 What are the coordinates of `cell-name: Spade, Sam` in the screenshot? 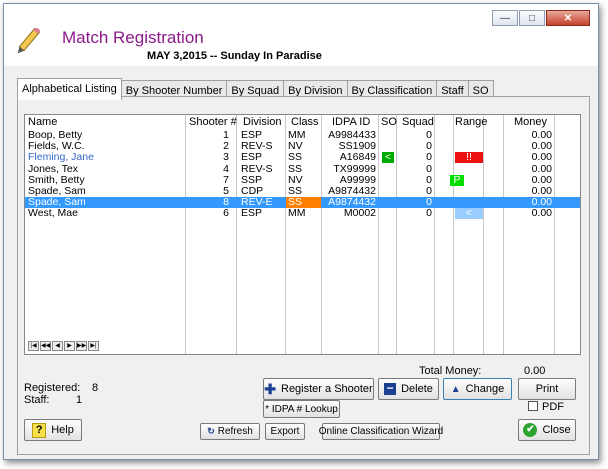 It's located at (57, 191).